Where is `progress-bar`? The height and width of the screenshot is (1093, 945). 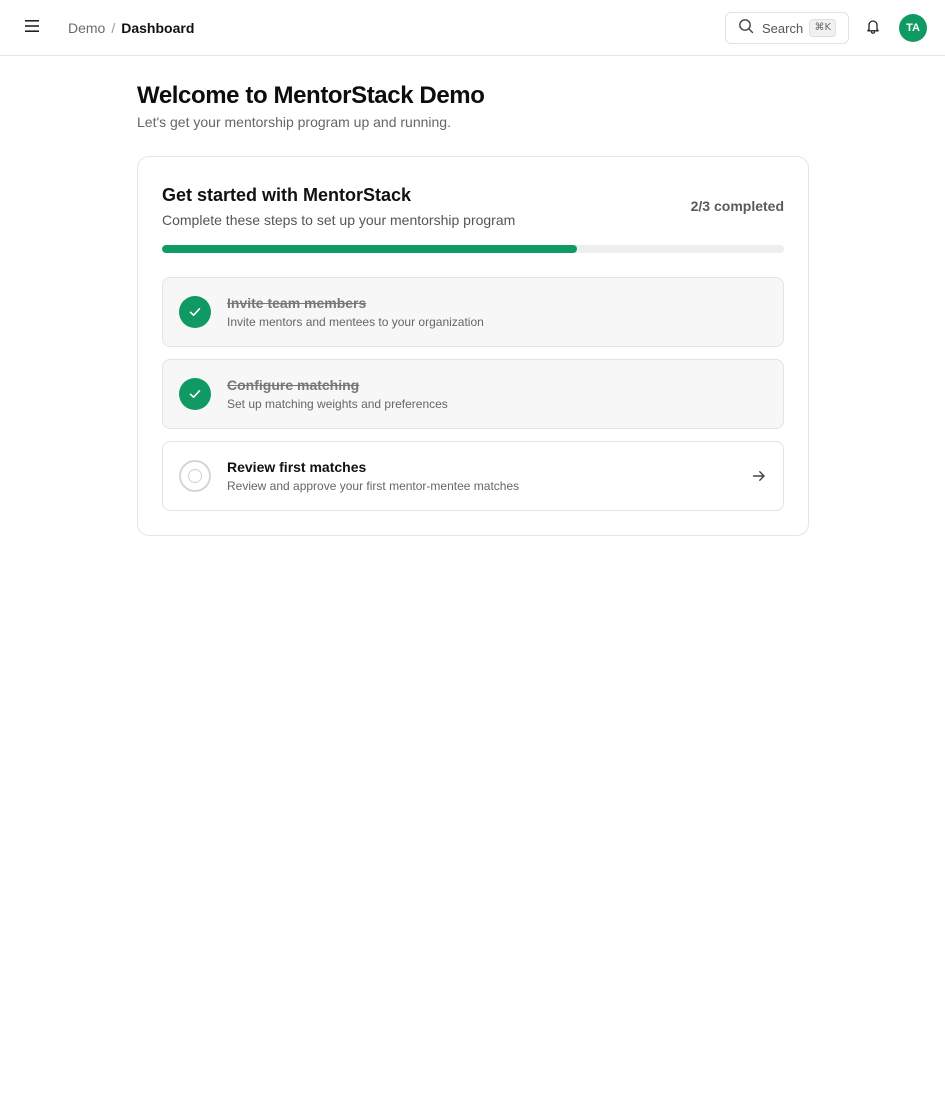
progress-bar is located at coordinates (473, 249).